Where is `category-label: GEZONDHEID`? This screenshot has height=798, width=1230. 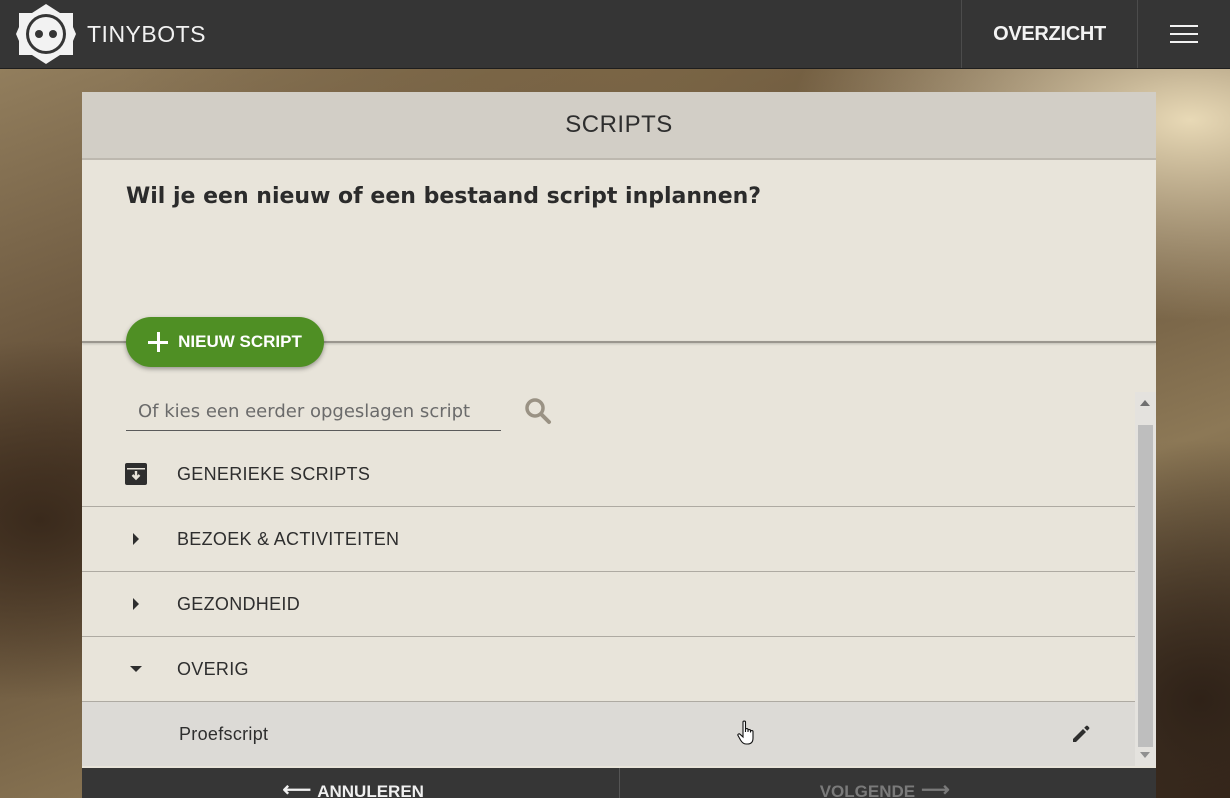
category-label: GEZONDHEID is located at coordinates (239, 603).